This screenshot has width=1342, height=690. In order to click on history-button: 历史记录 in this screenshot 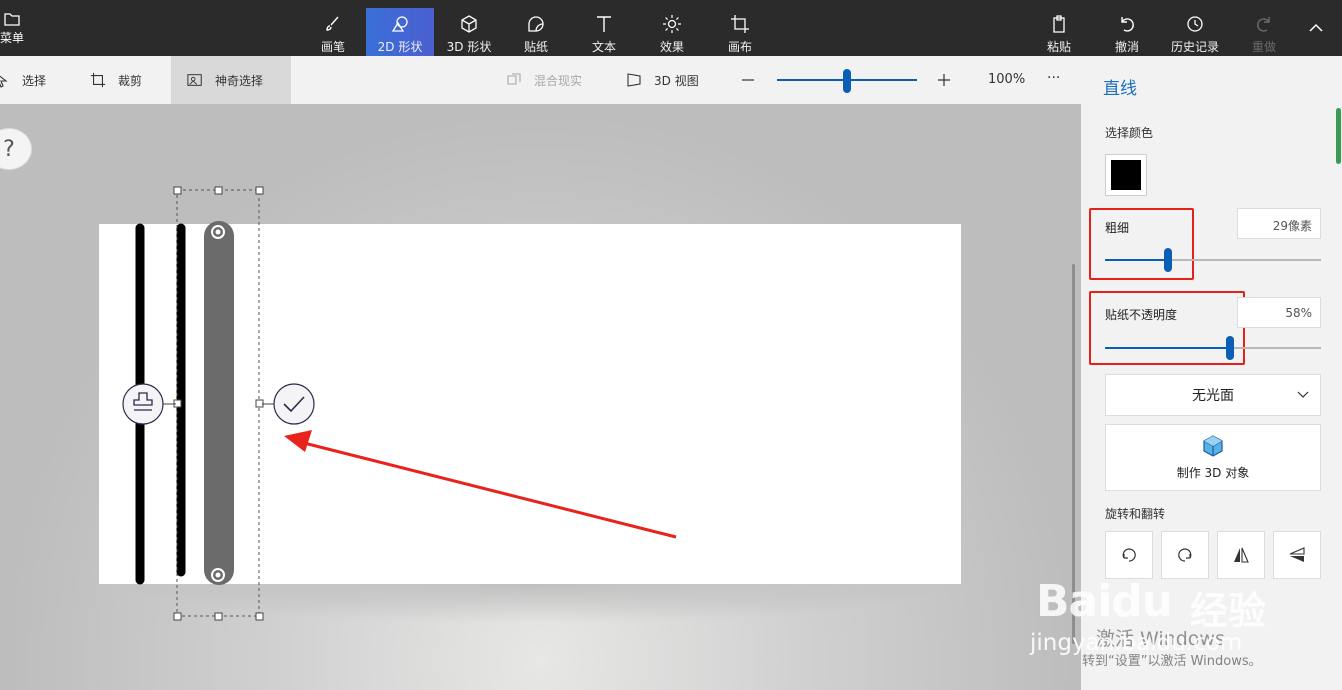, I will do `click(1195, 32)`.